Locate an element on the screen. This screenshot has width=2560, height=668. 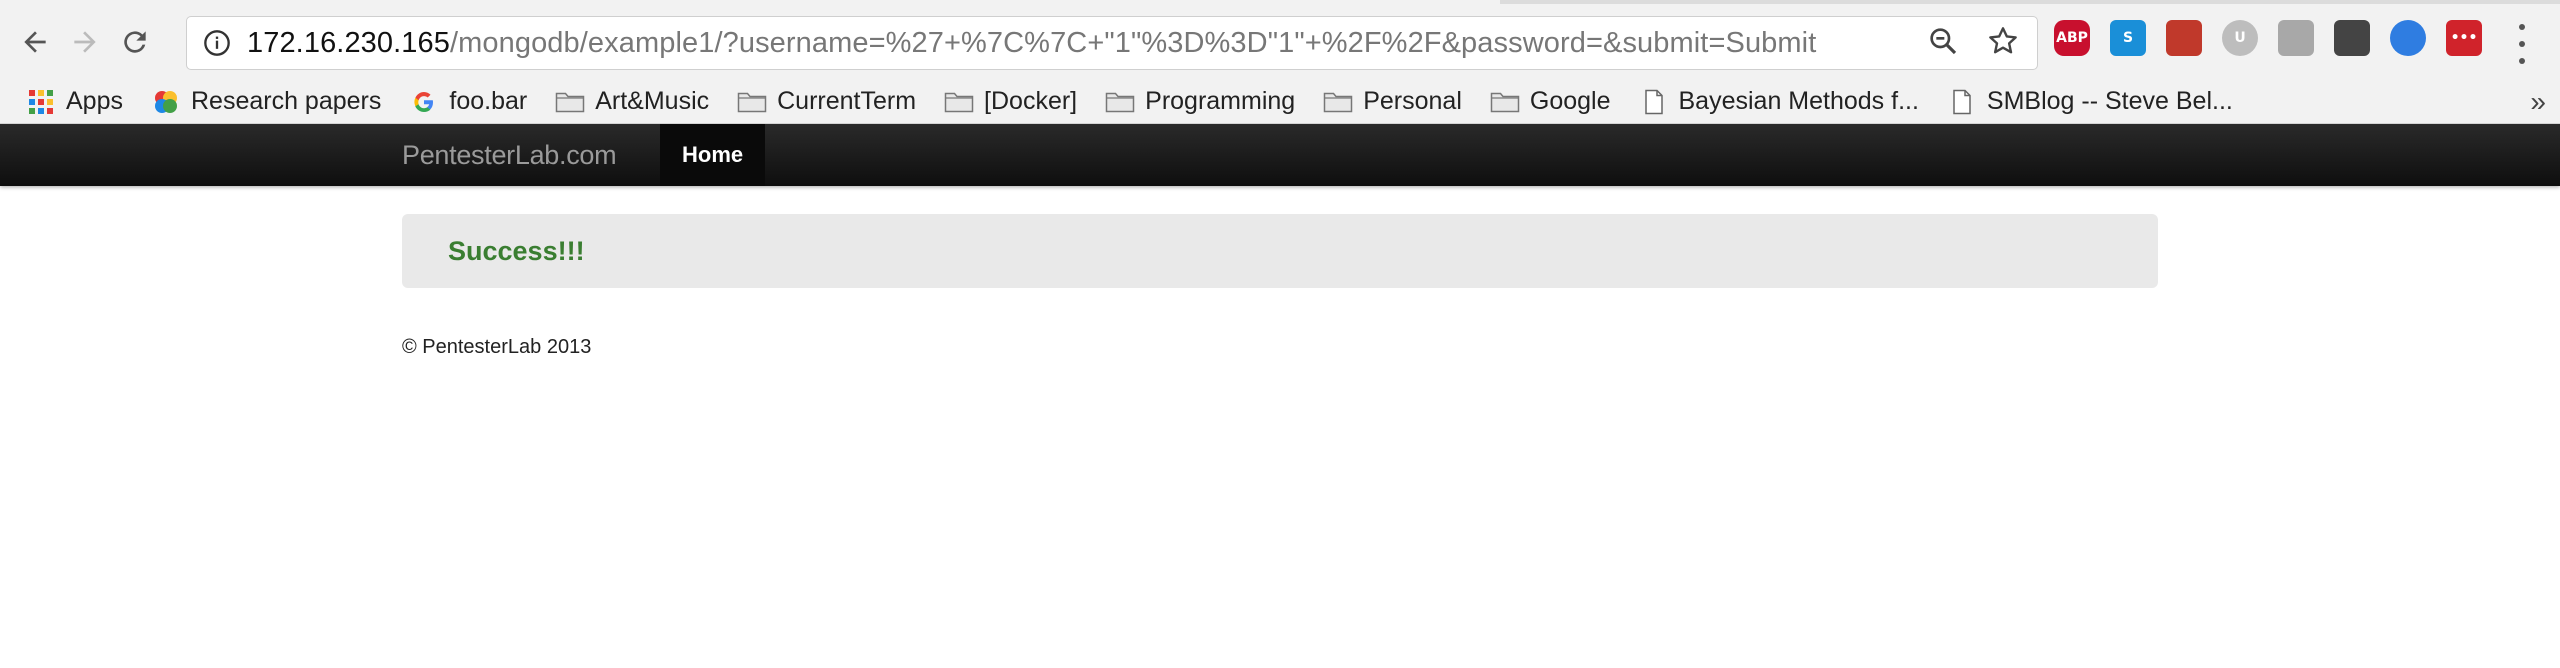
bookmark-item: CurrentTerm is located at coordinates (826, 101).